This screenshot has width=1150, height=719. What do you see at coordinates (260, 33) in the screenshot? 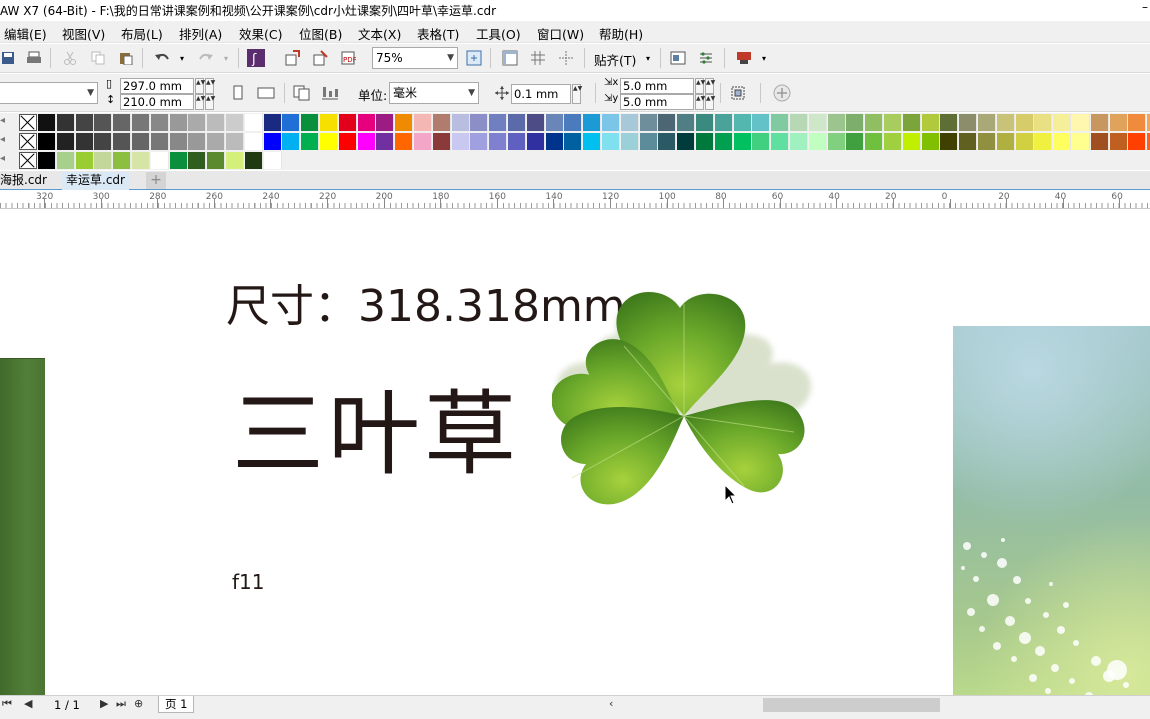
I see `menu-effects: 效果(C)` at bounding box center [260, 33].